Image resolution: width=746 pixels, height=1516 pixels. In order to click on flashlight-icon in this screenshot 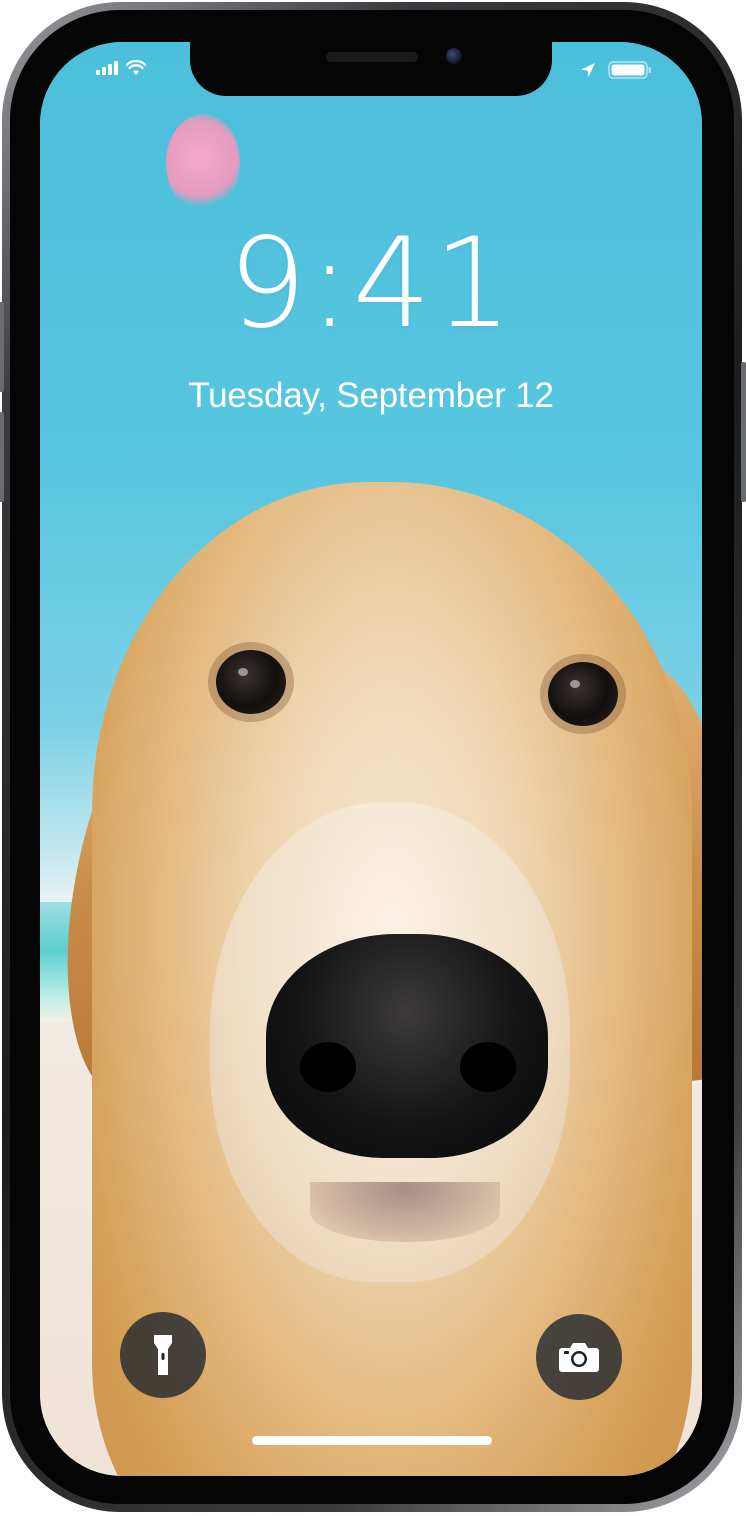, I will do `click(163, 1355)`.